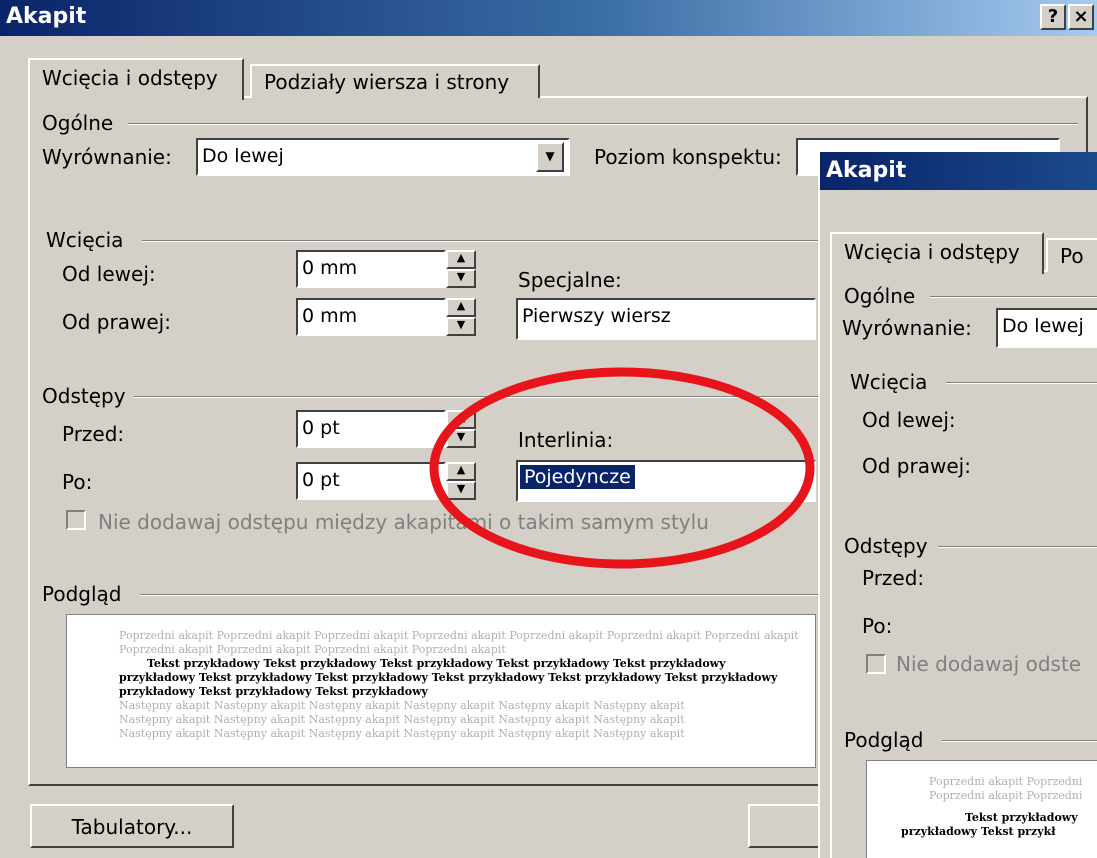  What do you see at coordinates (932, 252) in the screenshot?
I see `overlay-tab-indents-label: Wcięcia i odstępy` at bounding box center [932, 252].